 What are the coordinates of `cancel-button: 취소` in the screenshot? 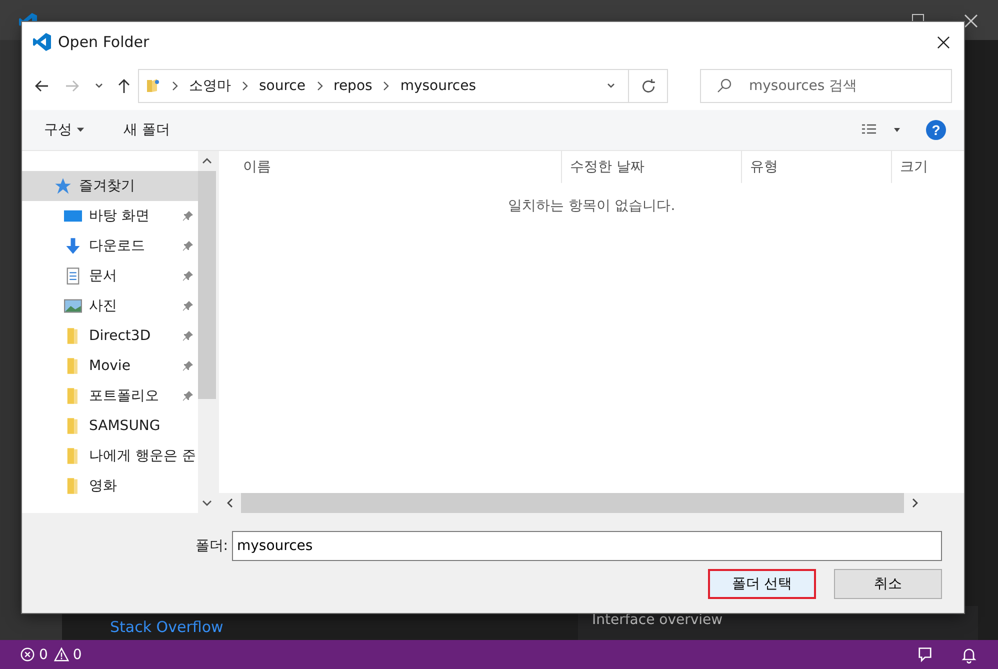 It's located at (888, 584).